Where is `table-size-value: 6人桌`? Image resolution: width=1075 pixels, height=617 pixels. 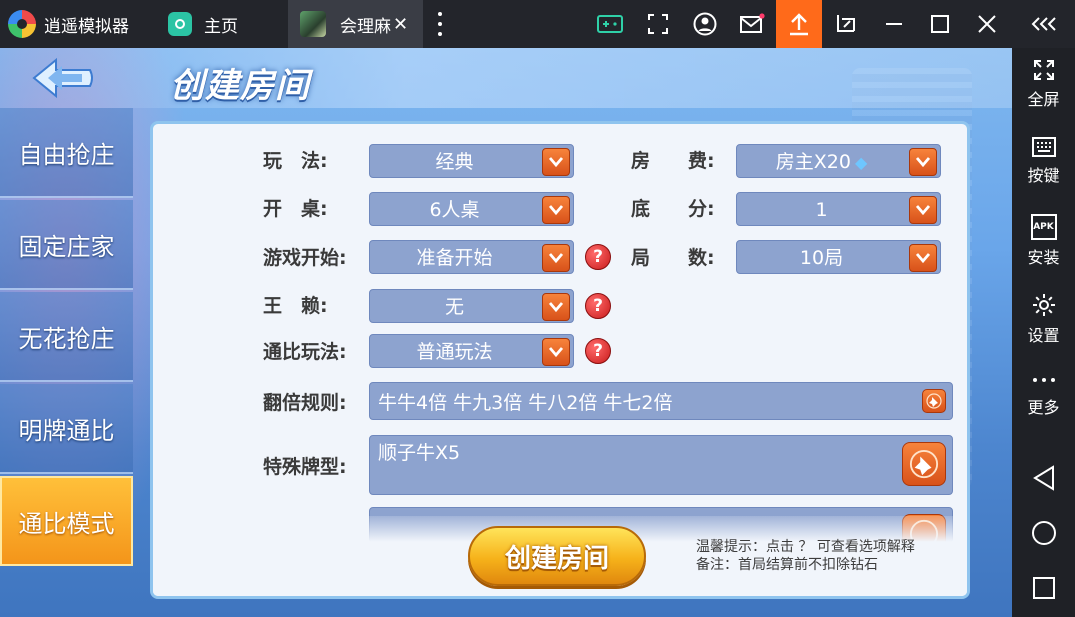
table-size-value: 6人桌 is located at coordinates (454, 210).